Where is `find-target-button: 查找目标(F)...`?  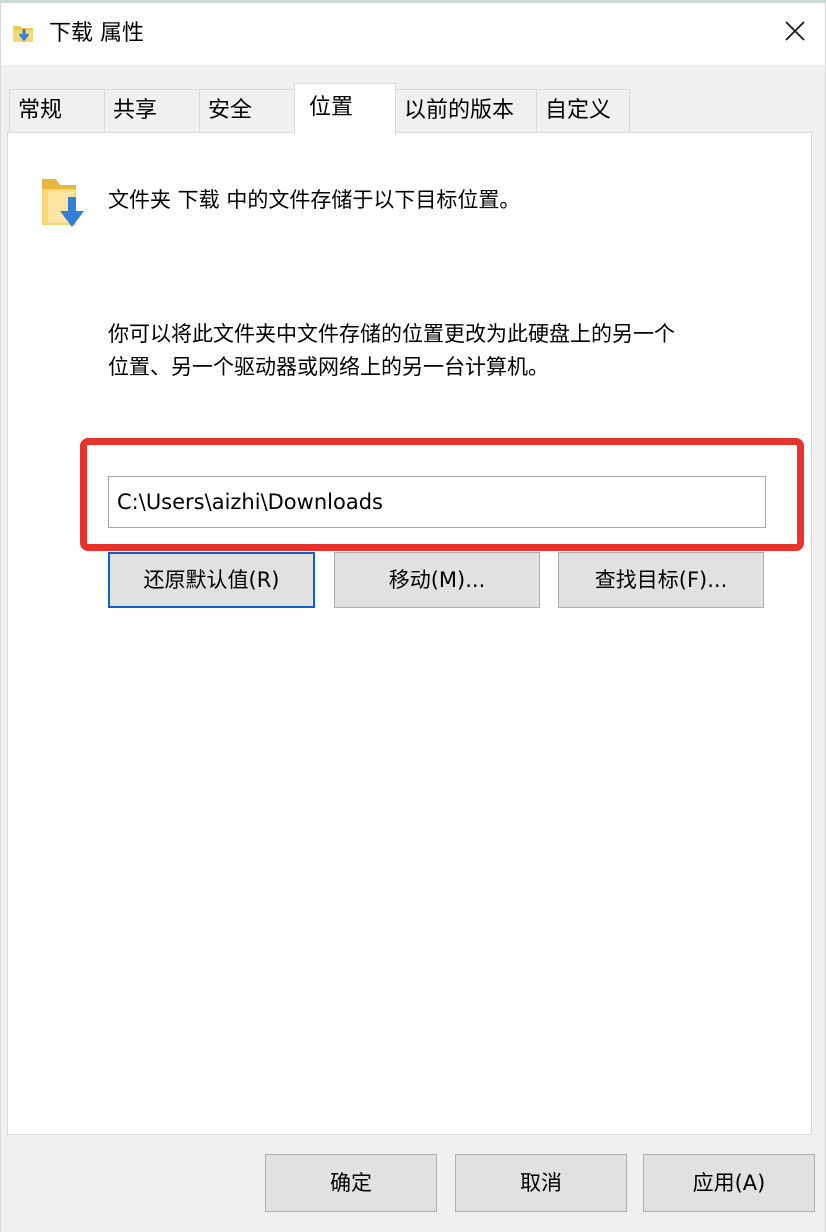
find-target-button: 查找目标(F)... is located at coordinates (661, 580).